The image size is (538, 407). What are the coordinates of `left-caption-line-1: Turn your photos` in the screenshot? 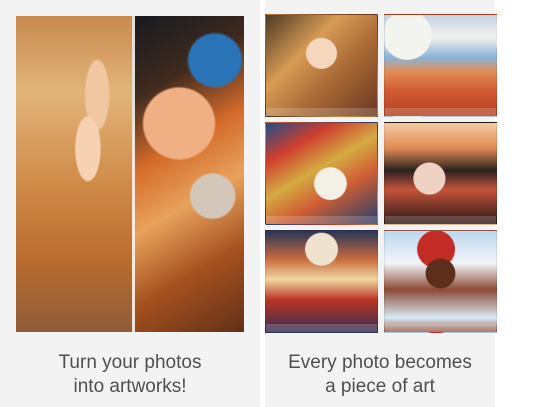 It's located at (130, 362).